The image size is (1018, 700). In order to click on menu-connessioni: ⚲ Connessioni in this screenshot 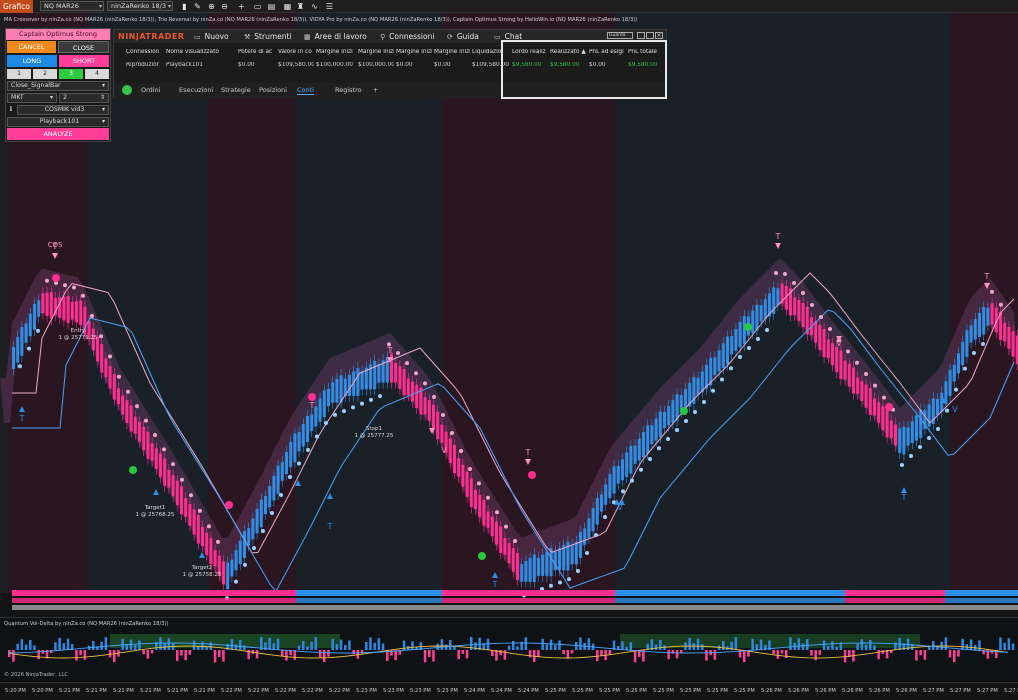, I will do `click(407, 36)`.